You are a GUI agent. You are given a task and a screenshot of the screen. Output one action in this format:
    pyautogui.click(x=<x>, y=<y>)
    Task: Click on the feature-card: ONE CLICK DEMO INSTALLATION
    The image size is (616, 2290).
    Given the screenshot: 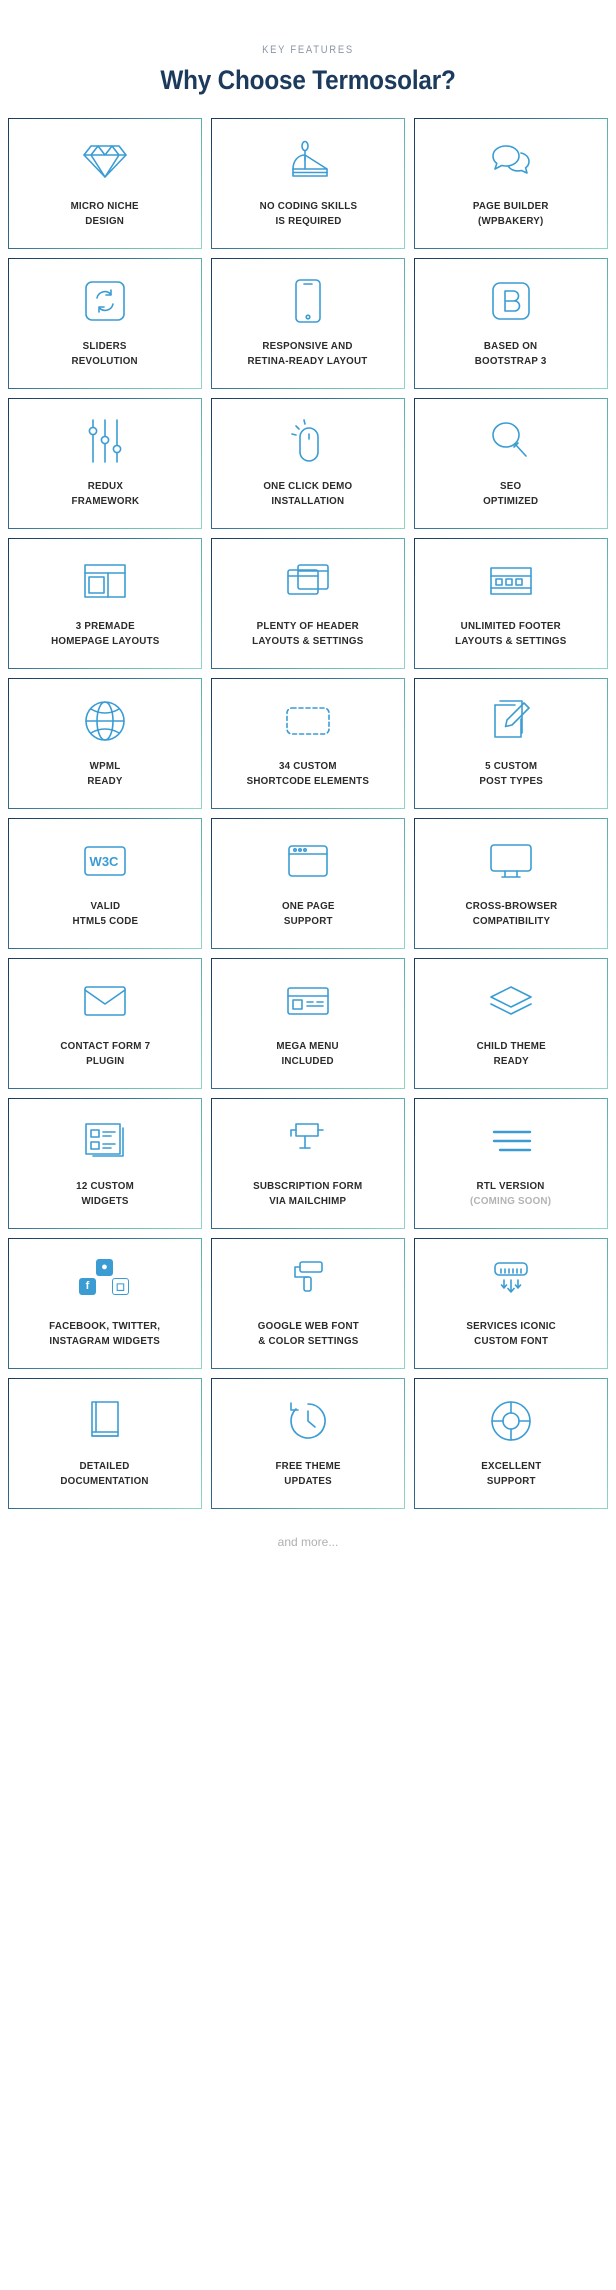 What is the action you would take?
    pyautogui.click(x=308, y=463)
    